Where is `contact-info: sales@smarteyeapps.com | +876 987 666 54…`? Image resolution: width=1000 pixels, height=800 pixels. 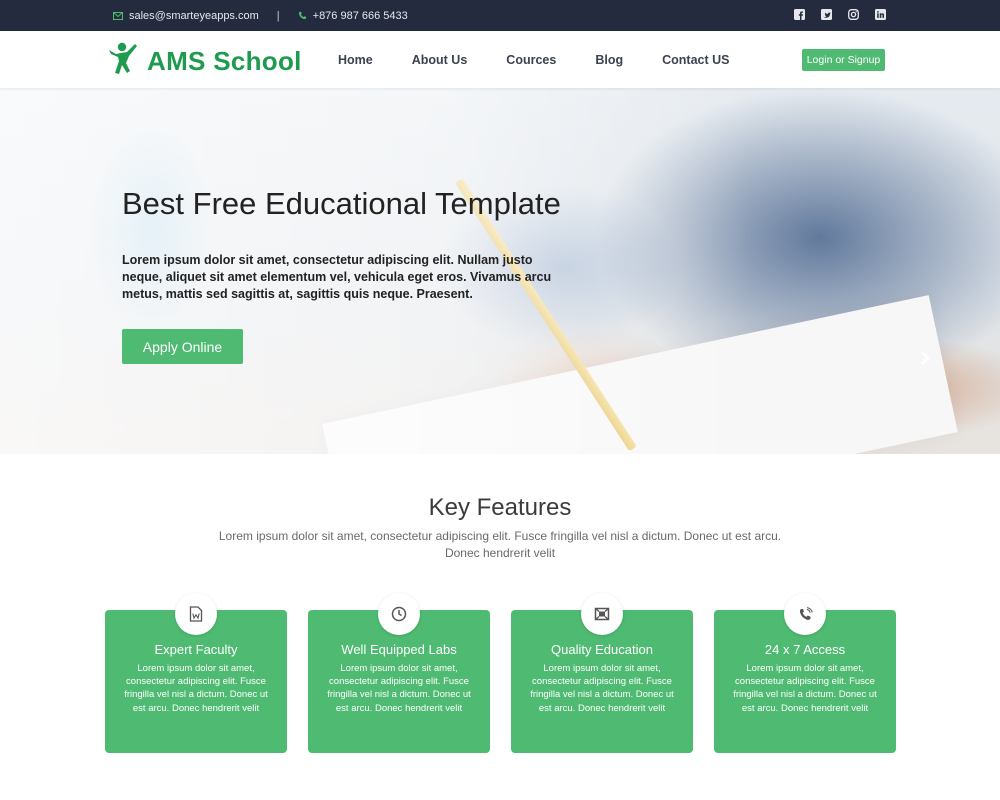 contact-info: sales@smarteyeapps.com | +876 987 666 54… is located at coordinates (260, 15).